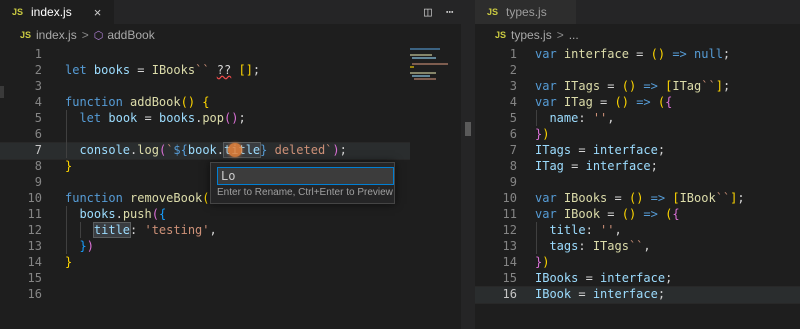  What do you see at coordinates (604, 102) in the screenshot?
I see `code-line: var ITag = () => ({` at bounding box center [604, 102].